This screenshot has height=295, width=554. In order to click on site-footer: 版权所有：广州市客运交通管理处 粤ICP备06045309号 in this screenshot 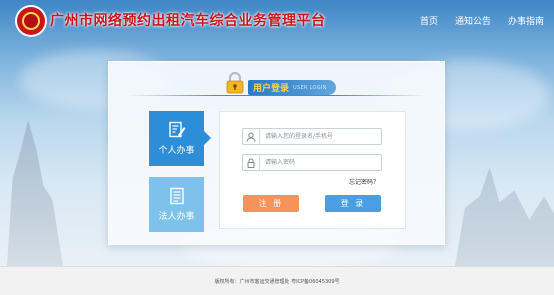, I will do `click(277, 280)`.